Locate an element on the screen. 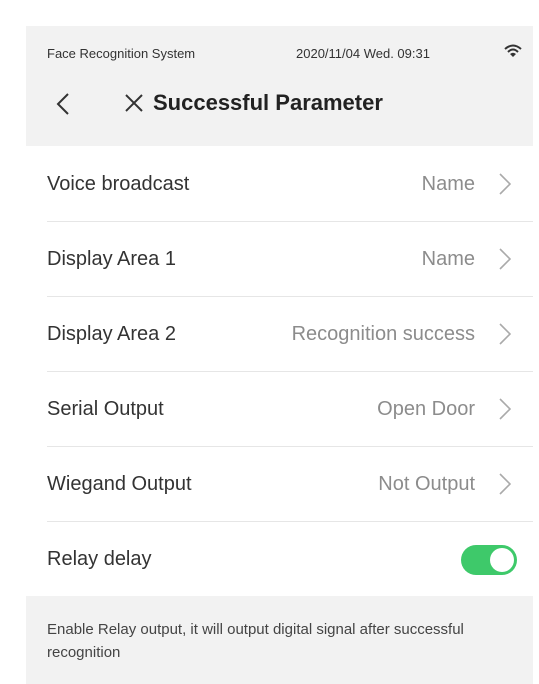 The height and width of the screenshot is (684, 539). relay-delay-toggle is located at coordinates (489, 560).